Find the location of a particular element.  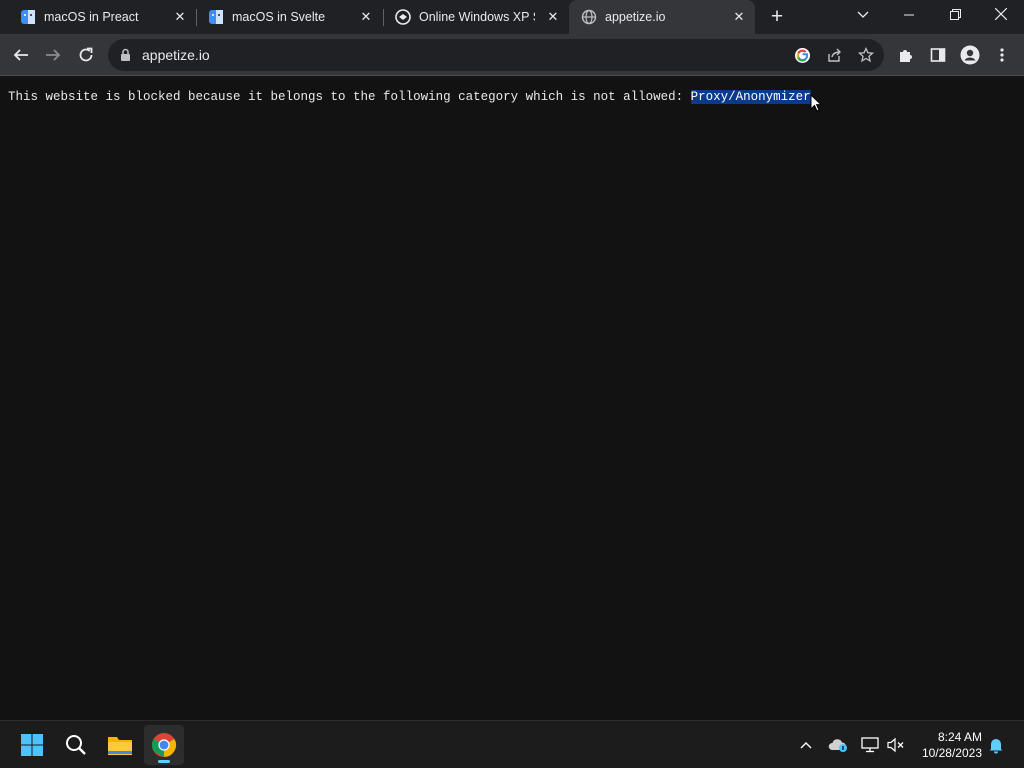

star-icon is located at coordinates (866, 55).